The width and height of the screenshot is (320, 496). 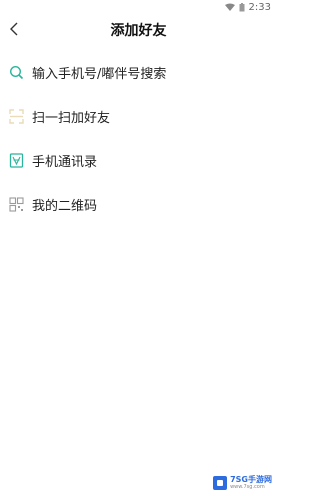 I want to click on status-icons: 2:33, so click(x=247, y=7).